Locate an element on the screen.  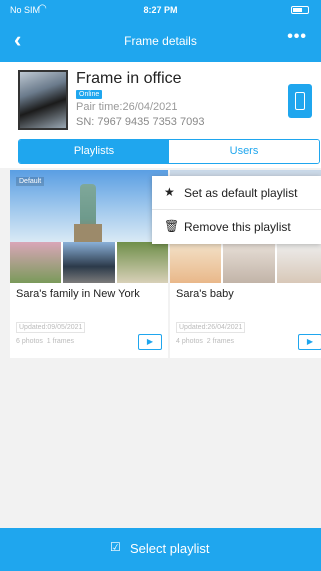
select-playlist-button: ☑ Select playlist is located at coordinates (160, 549).